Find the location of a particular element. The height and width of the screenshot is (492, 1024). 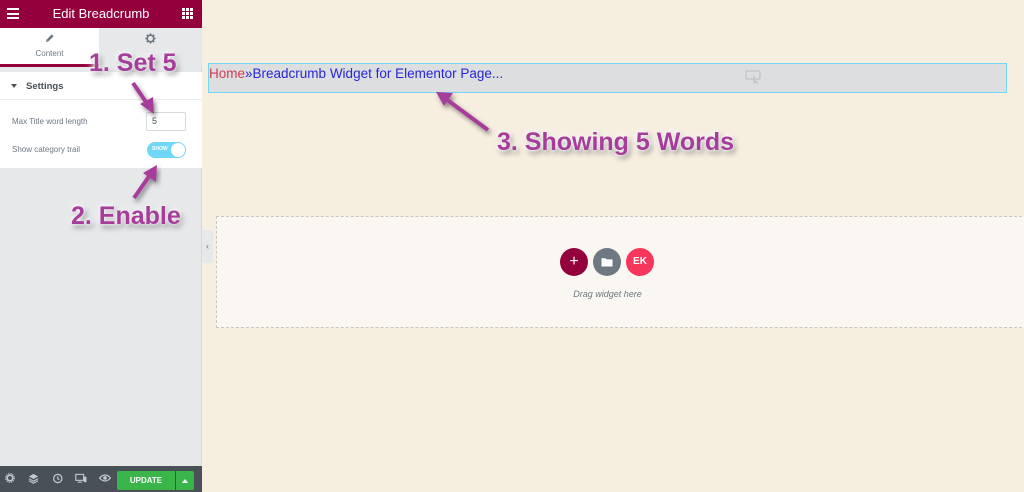

category-trail-toggle: SHOW is located at coordinates (166, 150).